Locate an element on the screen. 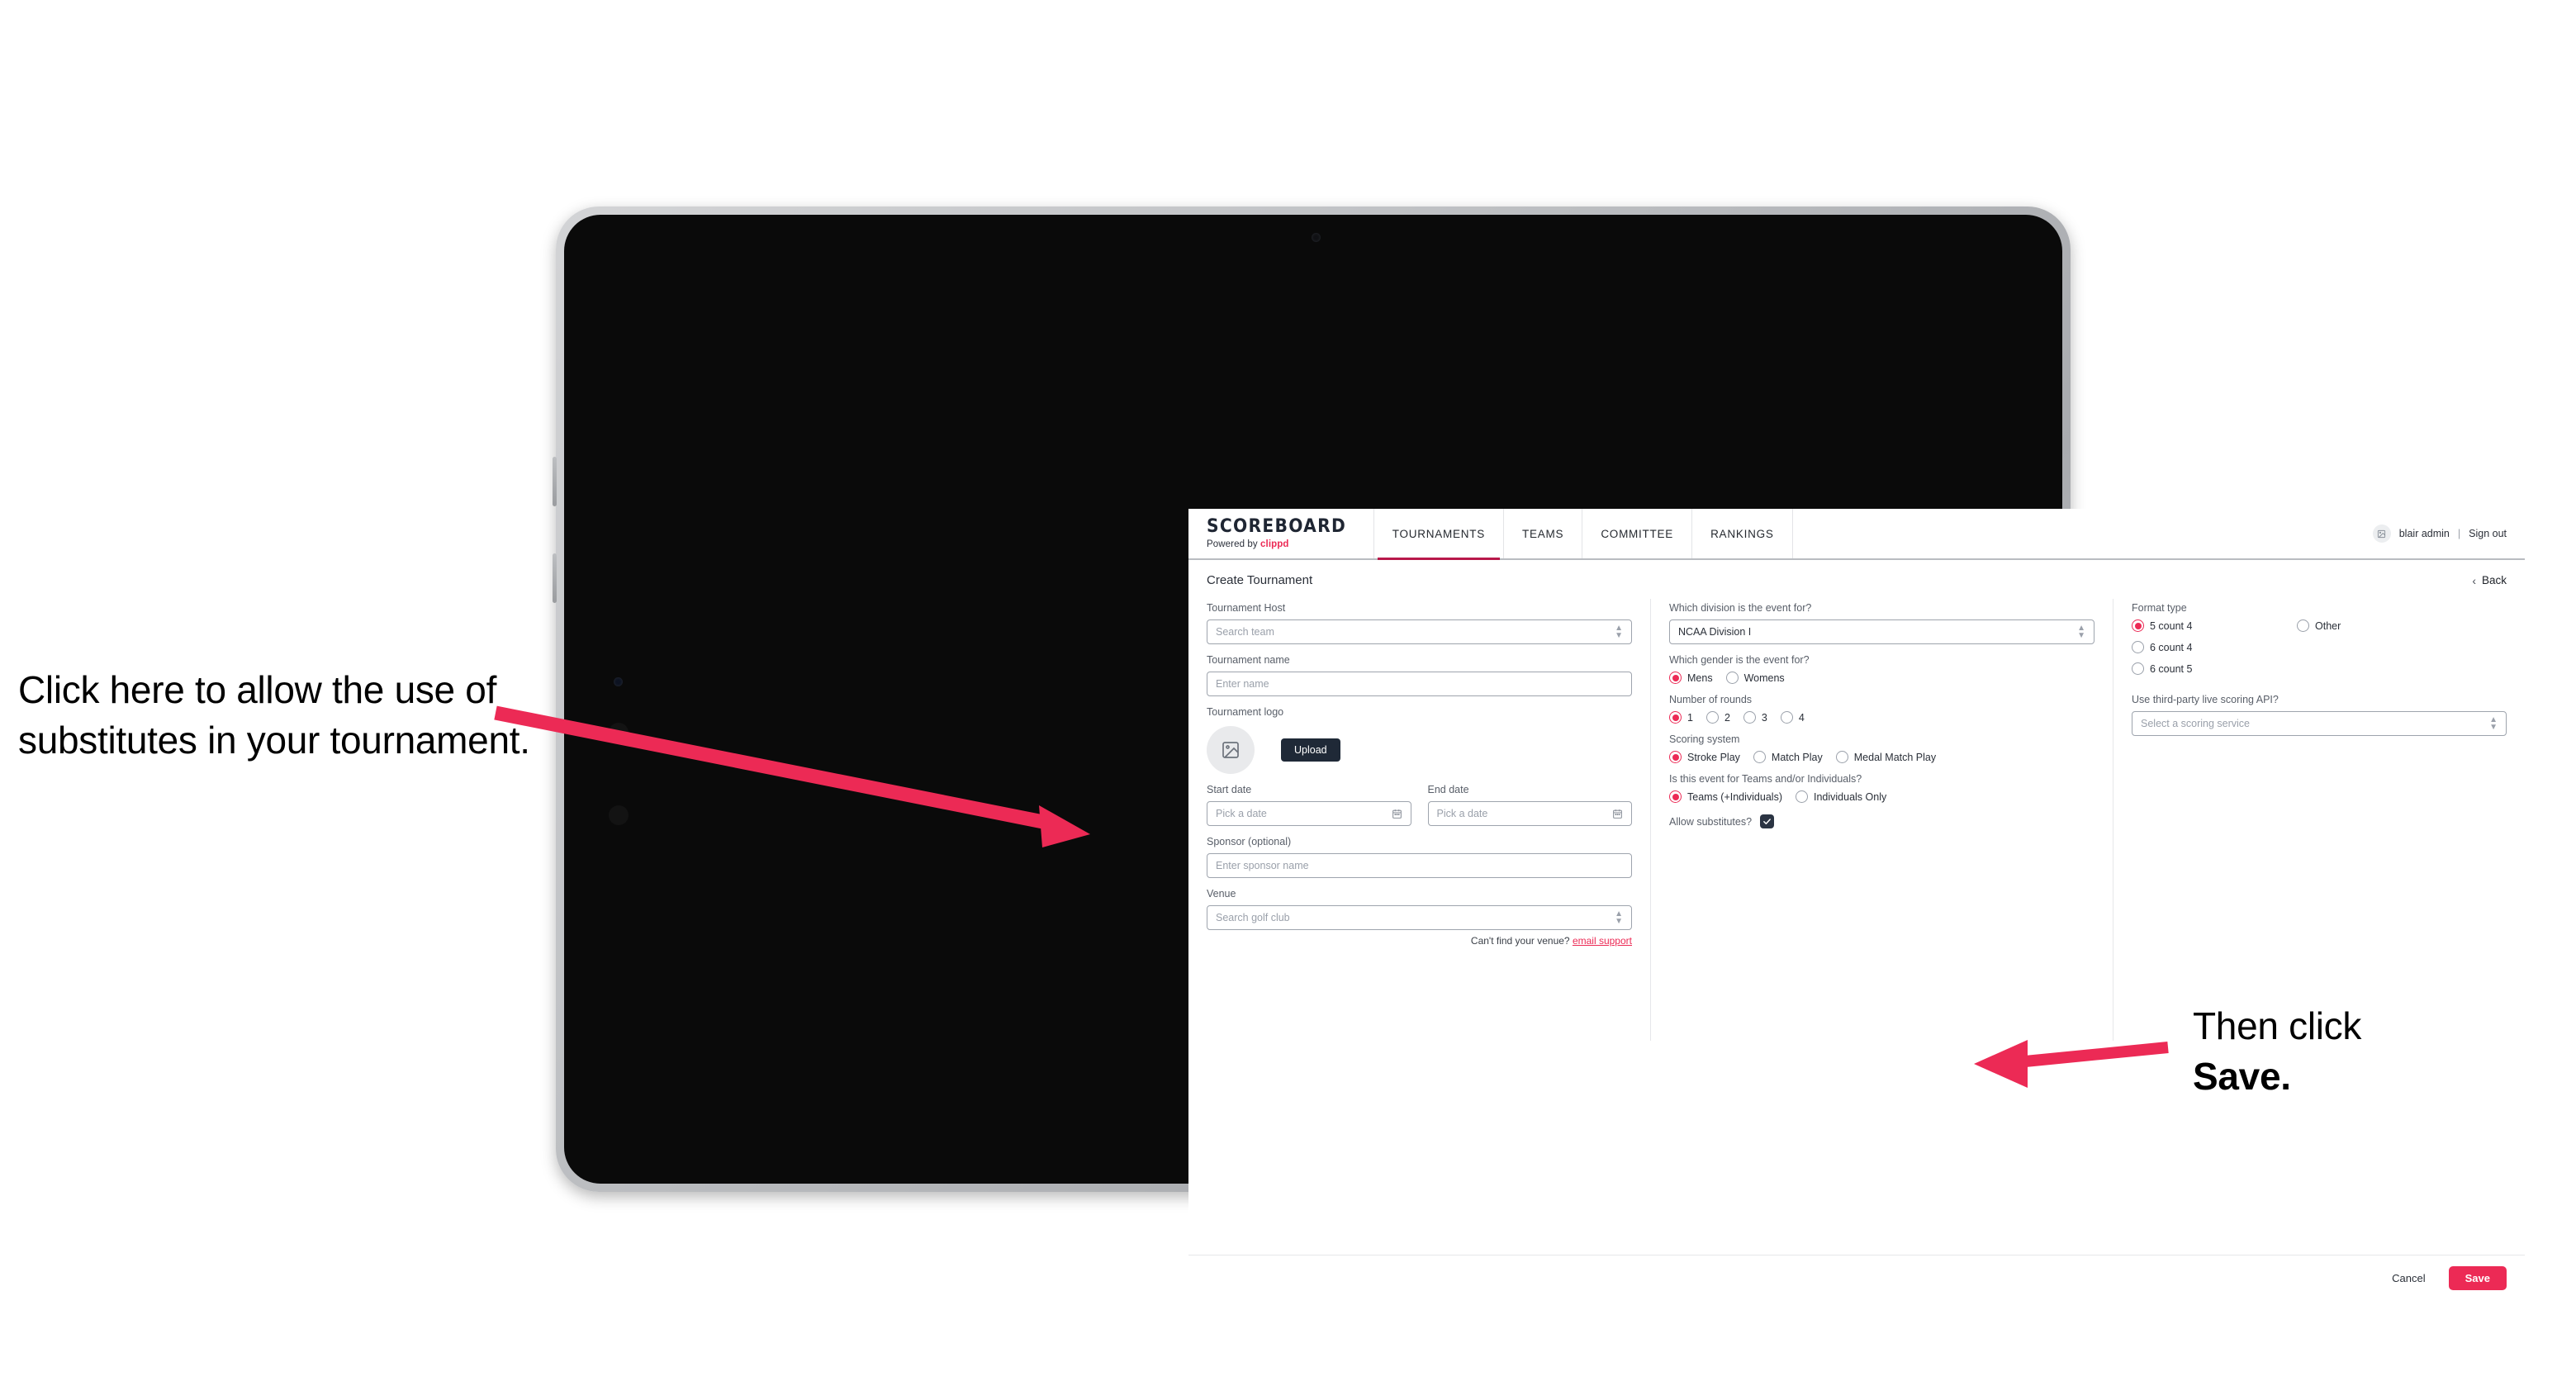  nav-label-committee: COMMITTEE is located at coordinates (1637, 533).